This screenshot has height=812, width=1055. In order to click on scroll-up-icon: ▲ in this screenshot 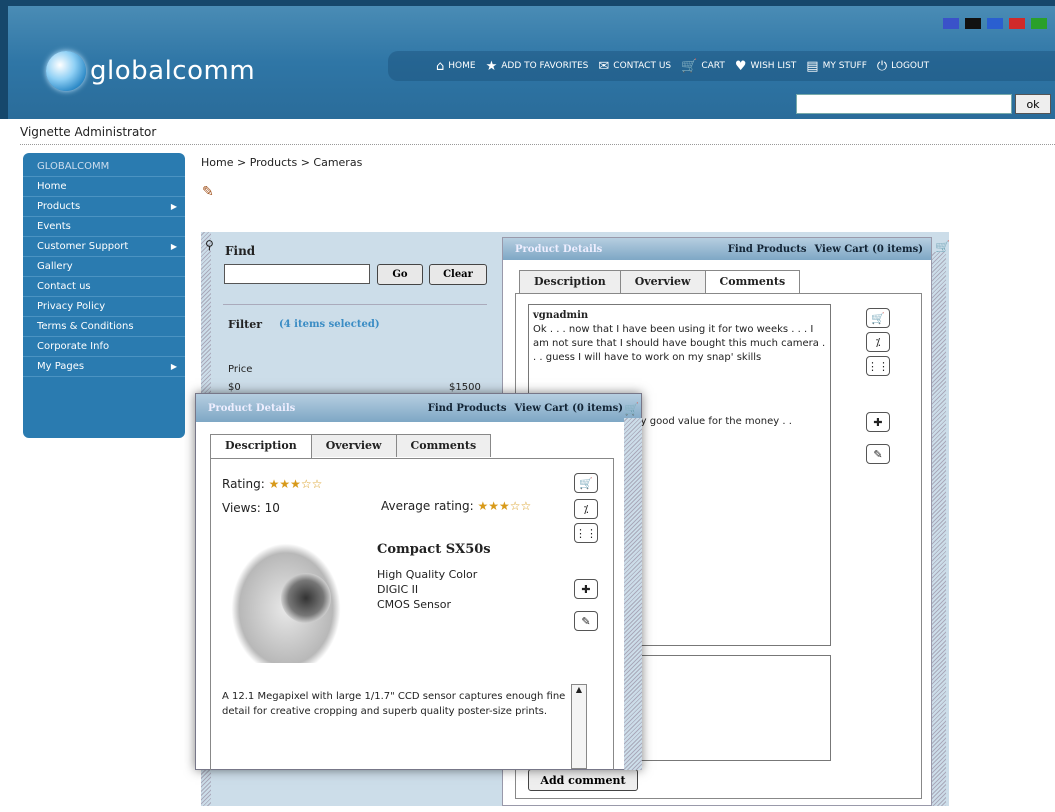, I will do `click(579, 689)`.